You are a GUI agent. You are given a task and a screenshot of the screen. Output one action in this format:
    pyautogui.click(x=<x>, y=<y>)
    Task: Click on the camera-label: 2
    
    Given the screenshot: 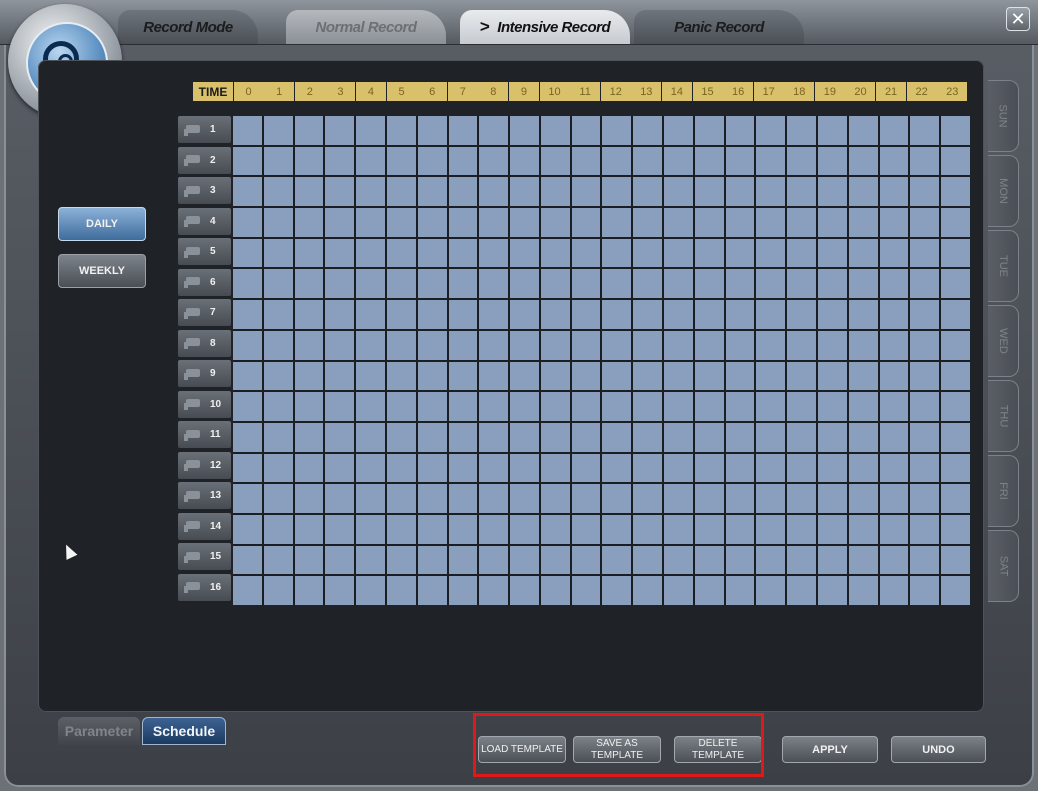 What is the action you would take?
    pyautogui.click(x=204, y=160)
    